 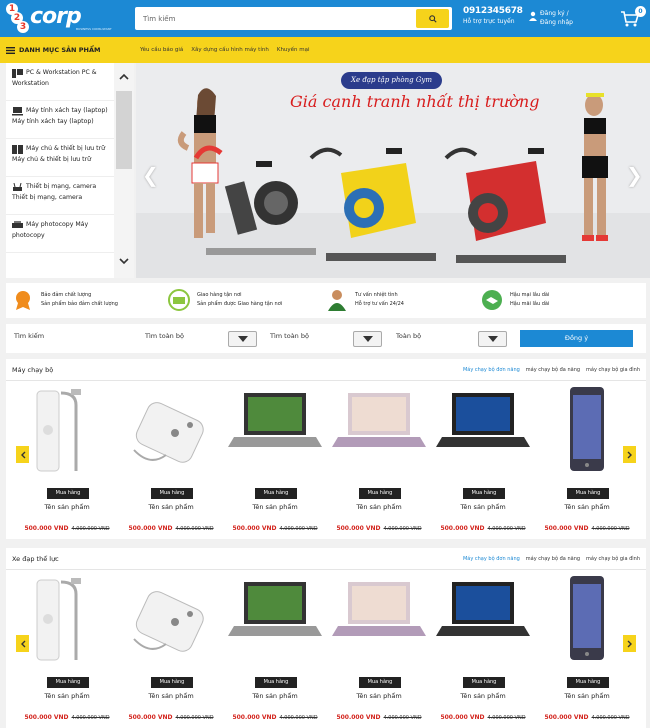 What do you see at coordinates (168, 621) in the screenshot?
I see `shower-panel-icon` at bounding box center [168, 621].